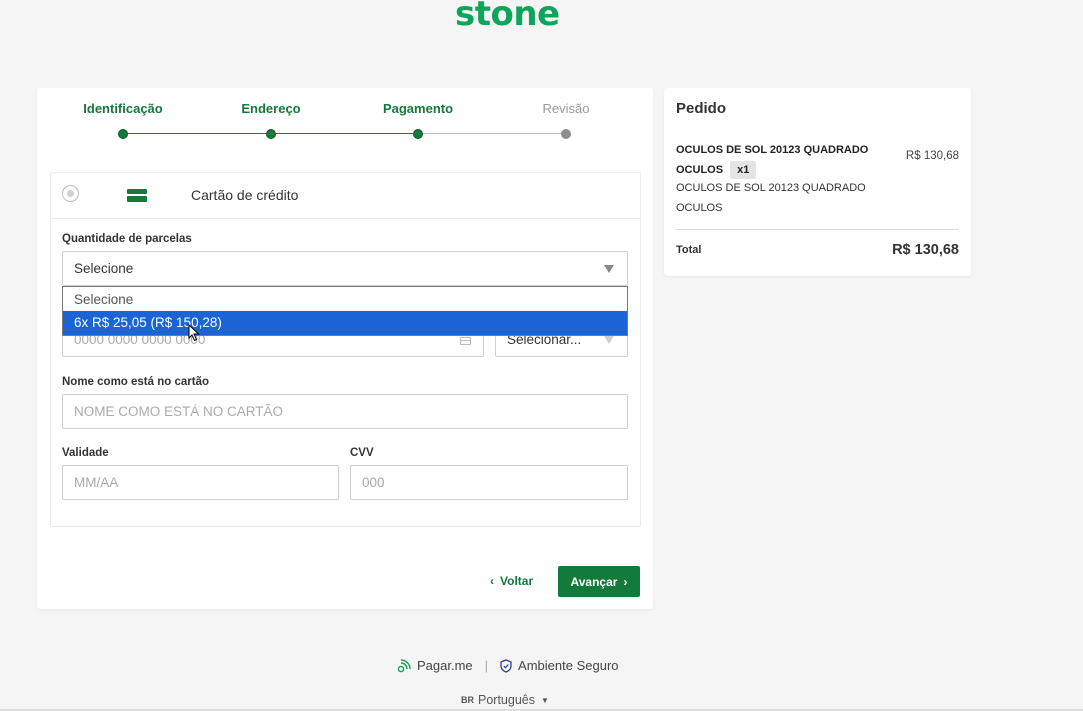 This screenshot has height=711, width=1083. Describe the element at coordinates (245, 195) in the screenshot. I see `payment-method-label: Cartão de crédito` at that location.